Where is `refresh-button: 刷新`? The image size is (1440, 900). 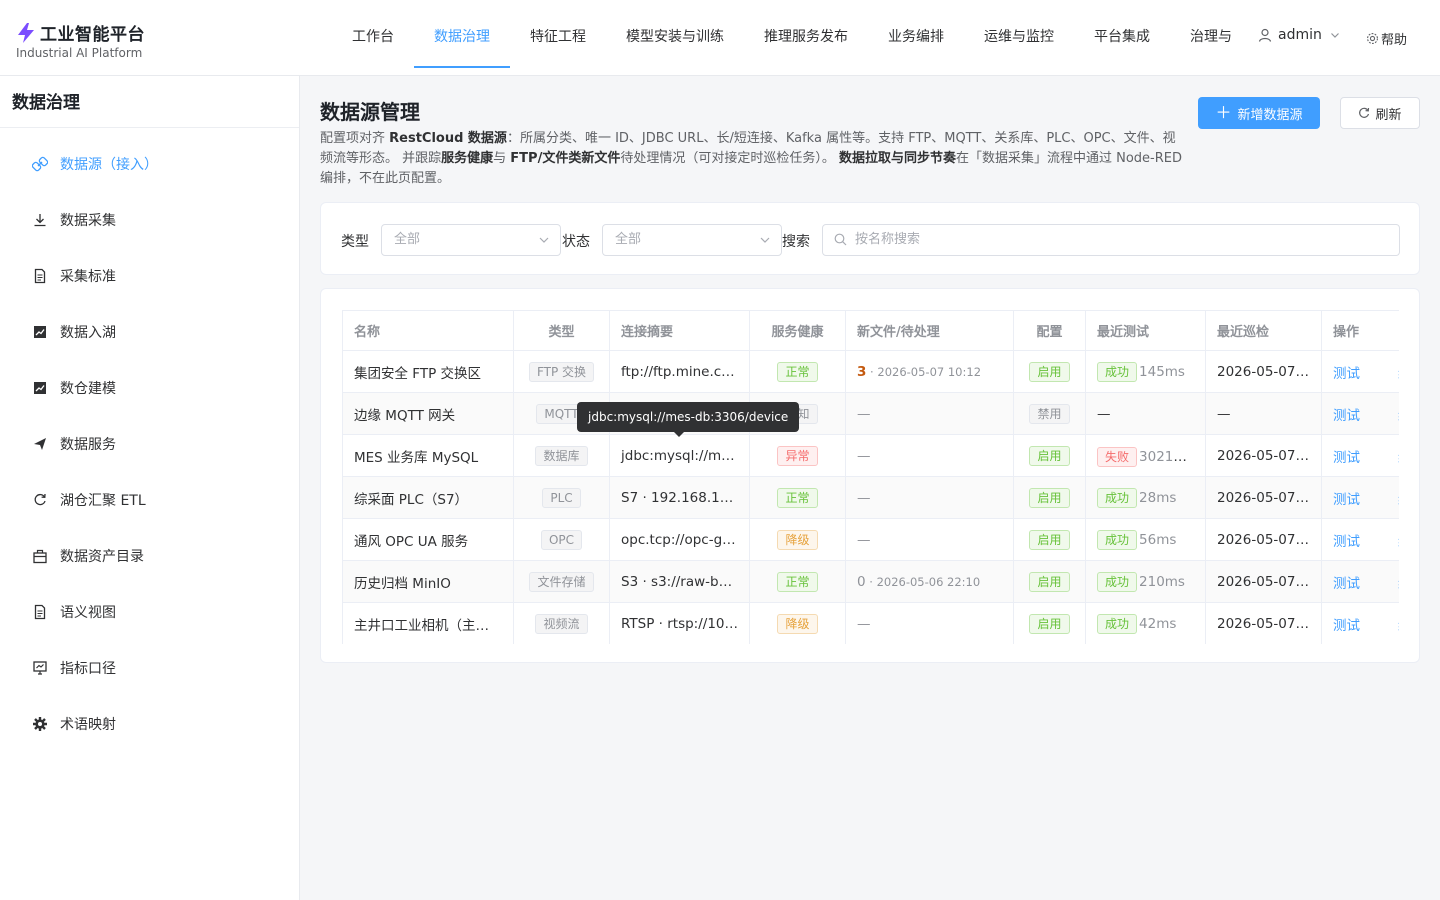
refresh-button: 刷新 is located at coordinates (1380, 113).